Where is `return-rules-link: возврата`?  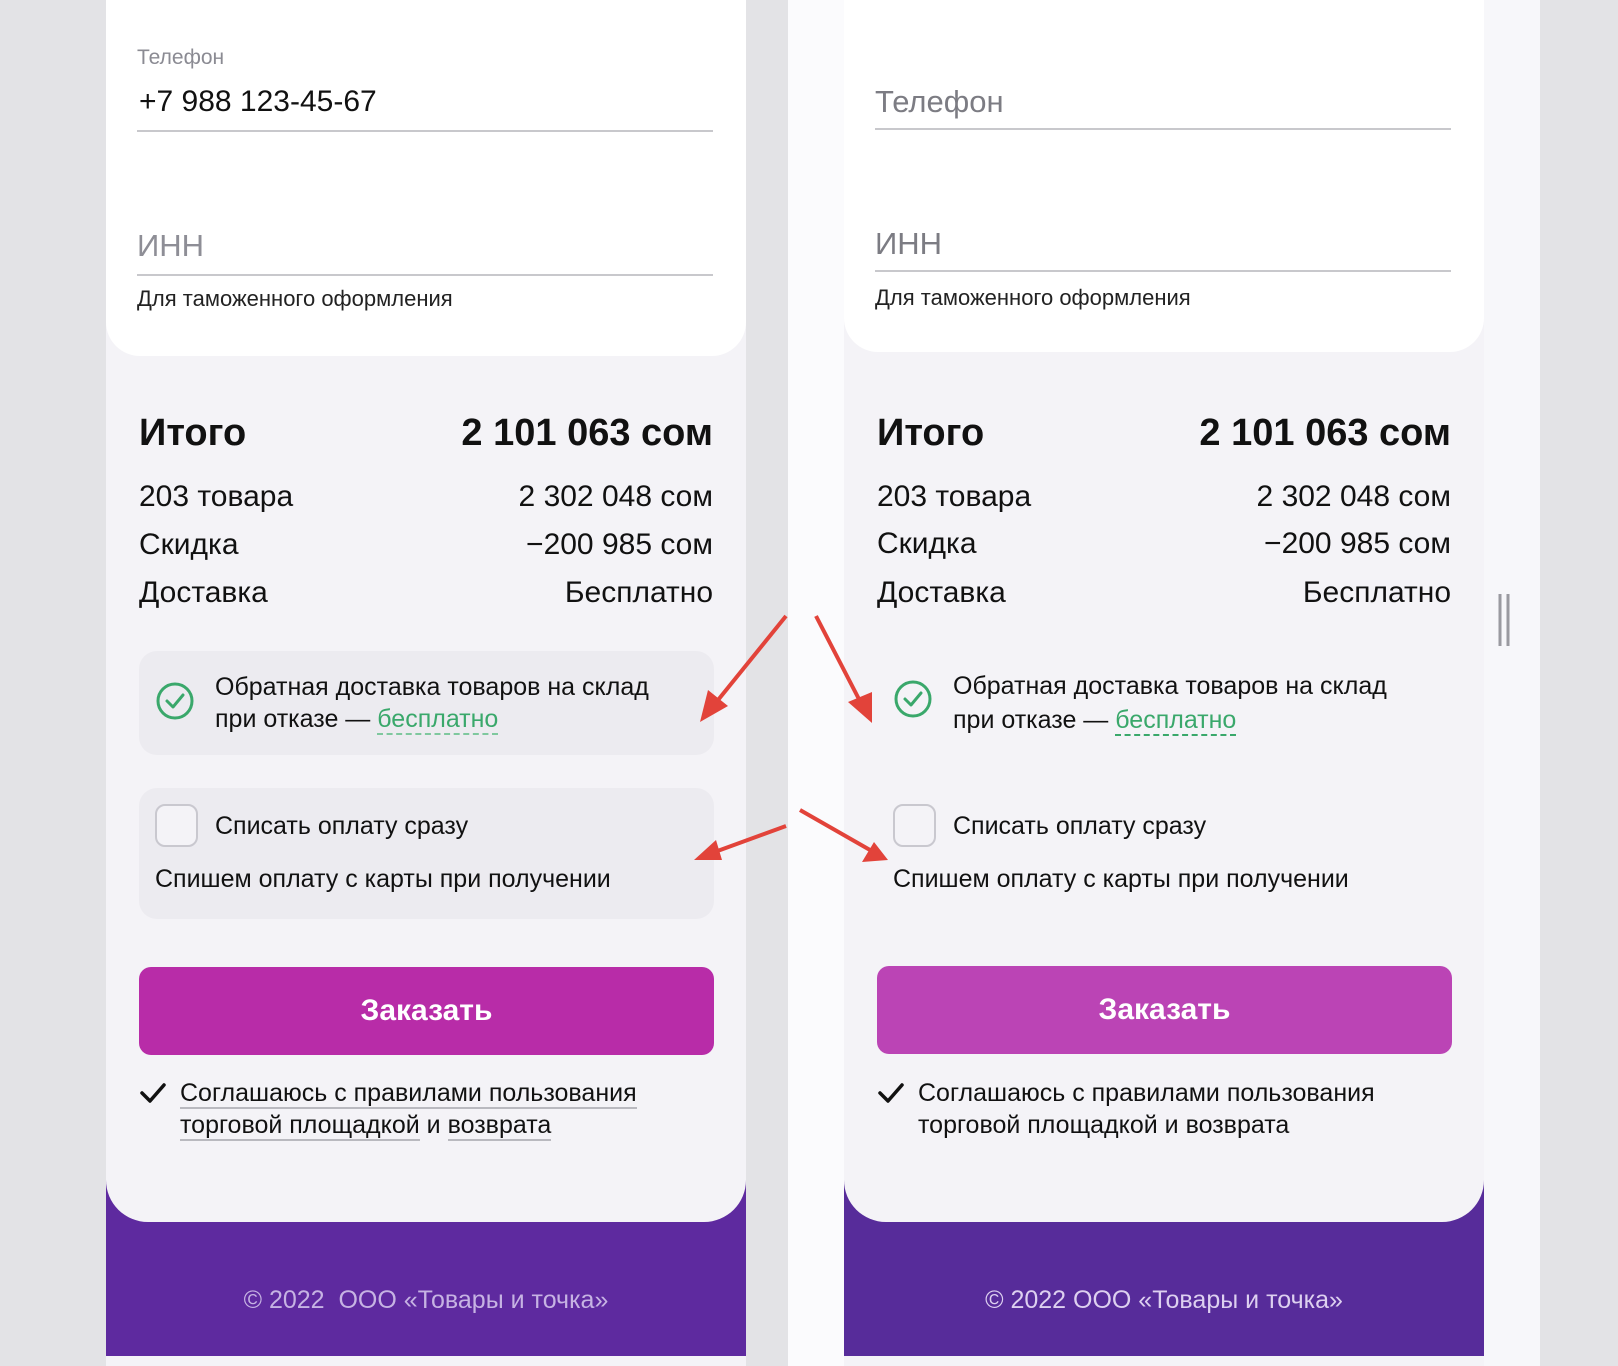 return-rules-link: возврата is located at coordinates (499, 1126).